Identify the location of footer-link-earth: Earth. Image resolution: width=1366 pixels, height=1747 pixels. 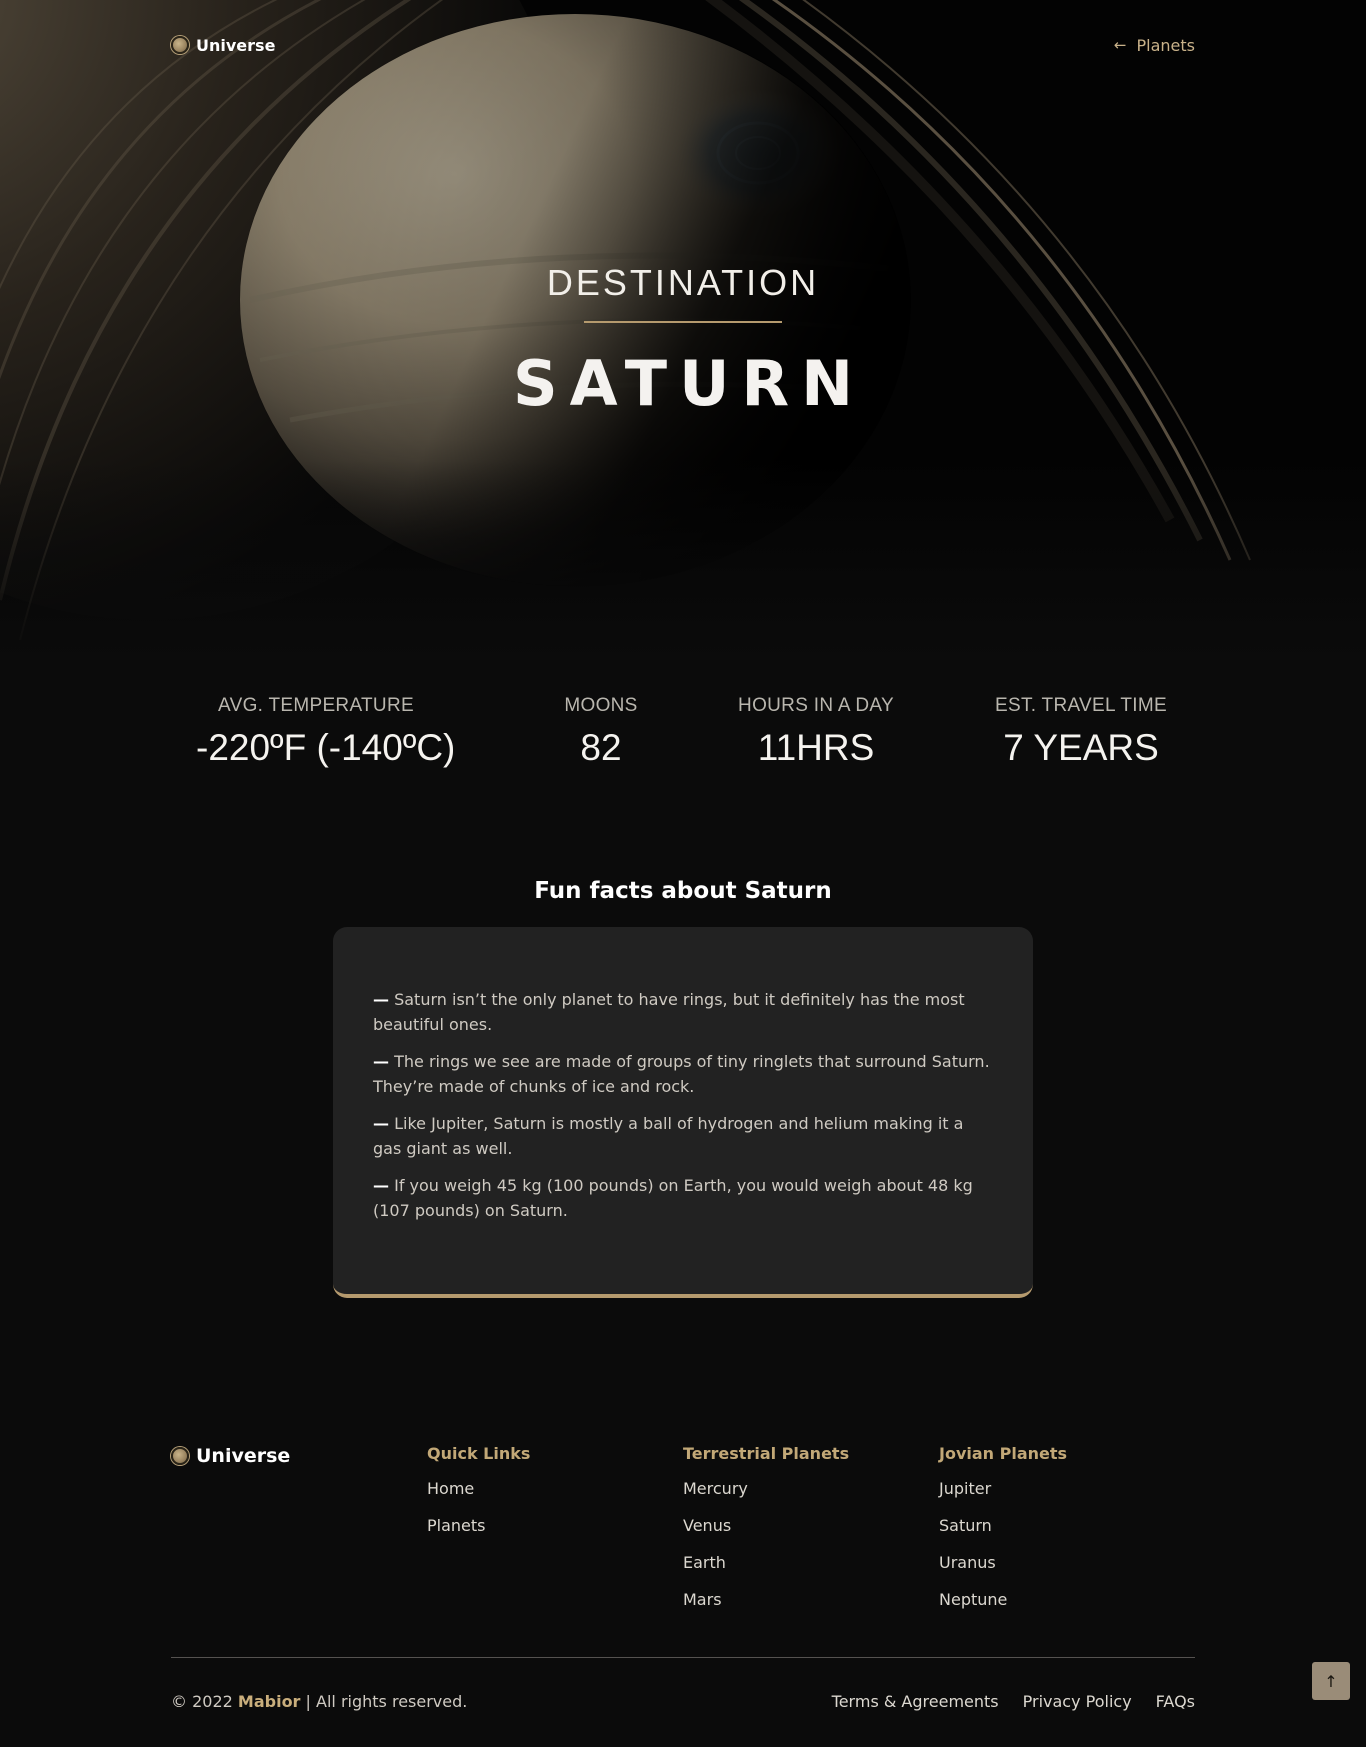
(766, 1563).